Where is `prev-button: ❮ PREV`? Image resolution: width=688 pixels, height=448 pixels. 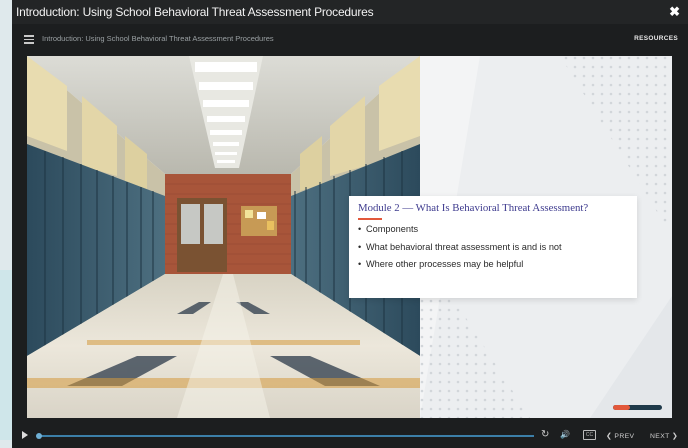 prev-button: ❮ PREV is located at coordinates (620, 436).